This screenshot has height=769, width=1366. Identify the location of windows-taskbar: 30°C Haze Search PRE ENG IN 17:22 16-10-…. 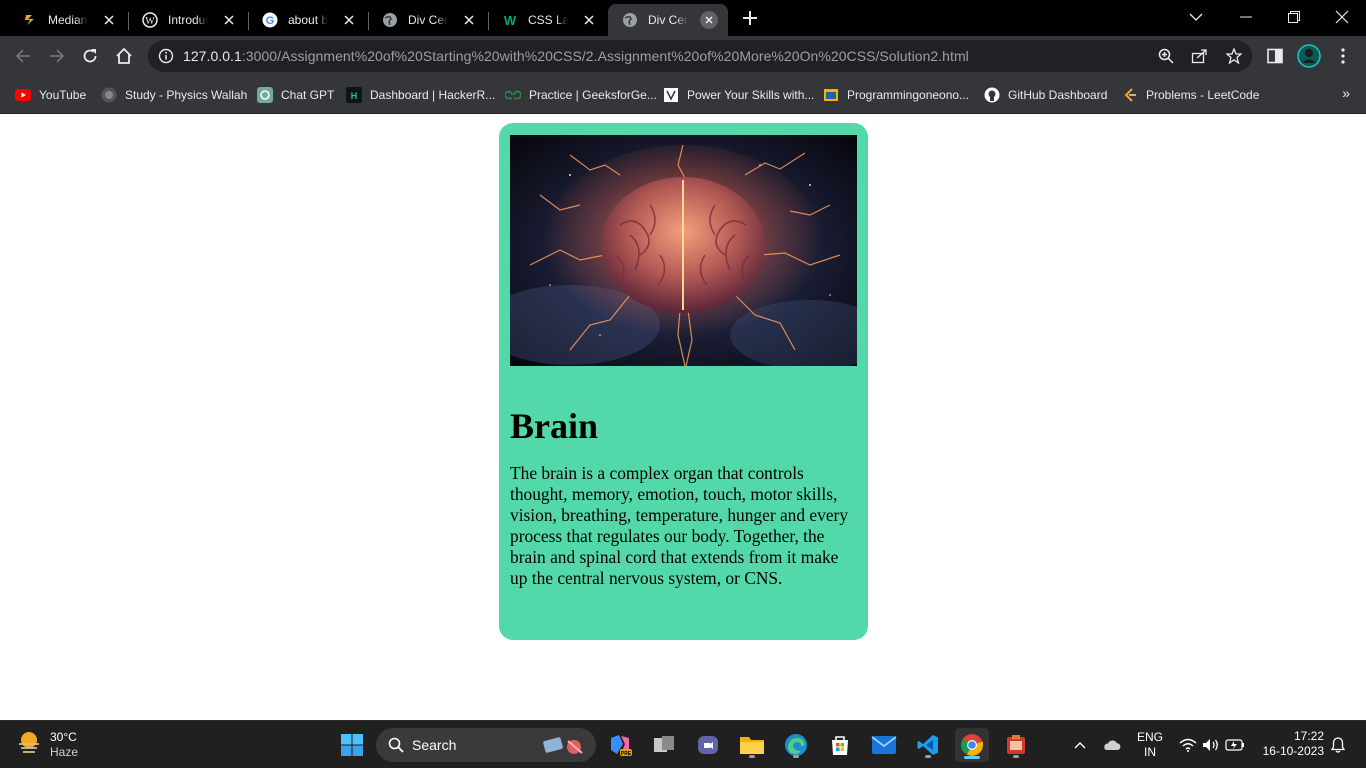
(683, 744).